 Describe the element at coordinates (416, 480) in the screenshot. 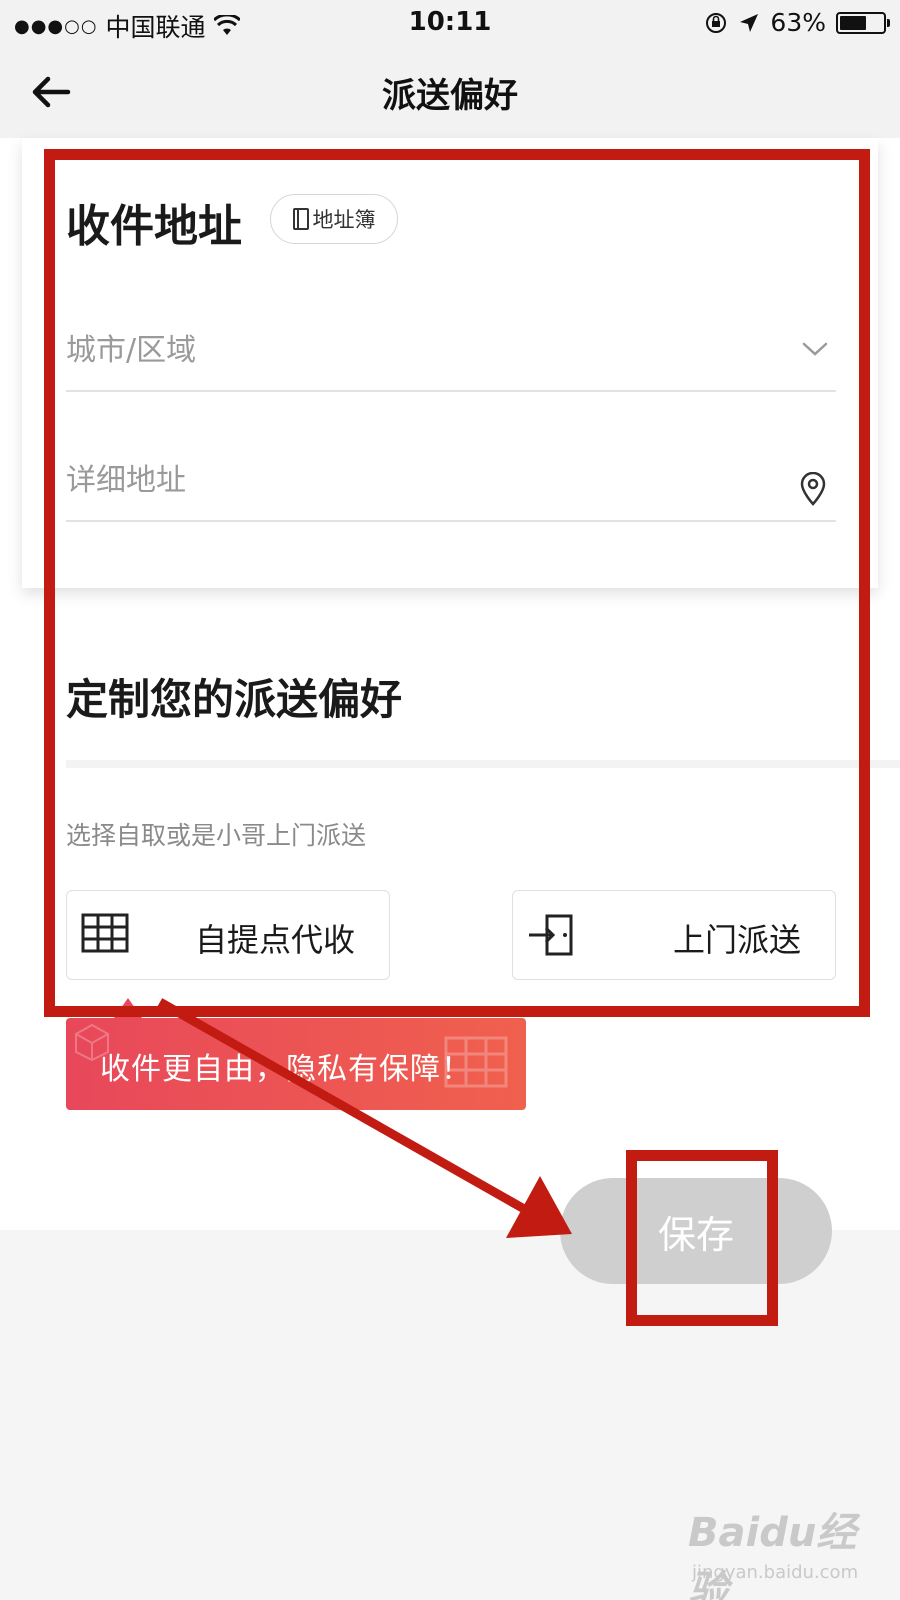

I see `detail-address-input` at that location.